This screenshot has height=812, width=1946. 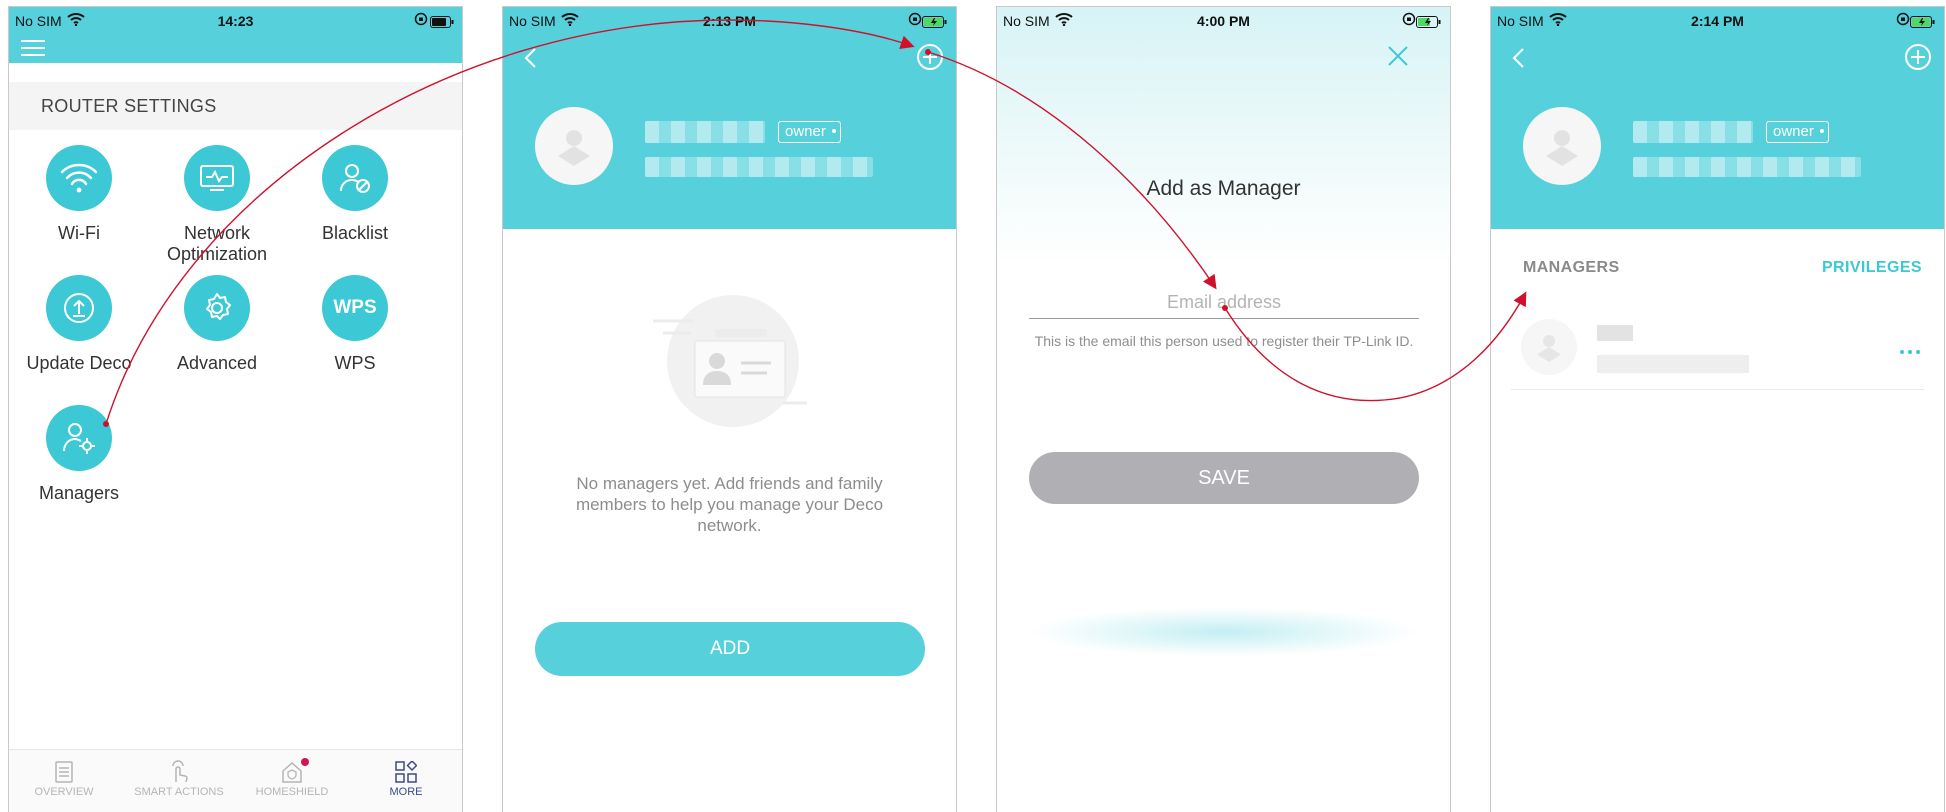 What do you see at coordinates (1398, 58) in the screenshot?
I see `close-icon` at bounding box center [1398, 58].